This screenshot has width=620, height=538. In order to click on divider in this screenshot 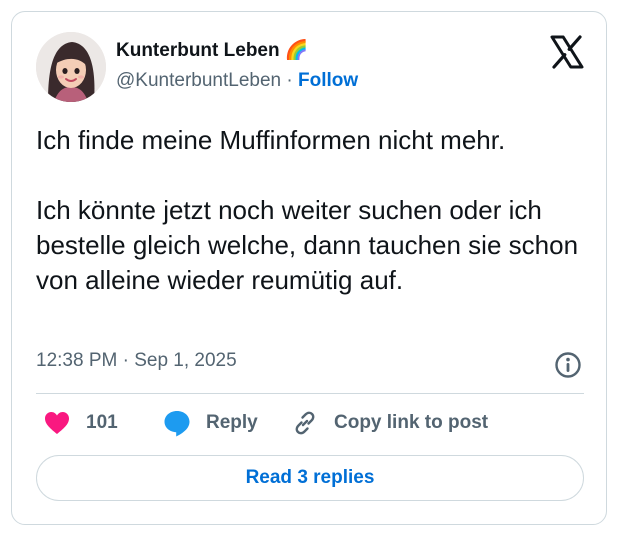, I will do `click(310, 393)`.